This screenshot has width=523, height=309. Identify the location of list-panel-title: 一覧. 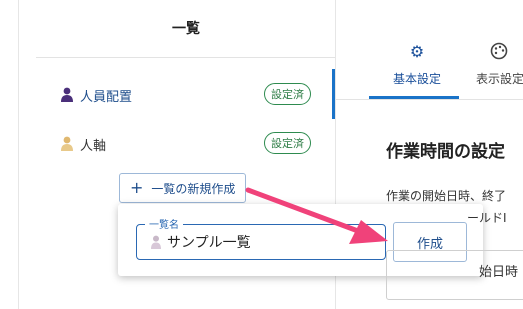
(186, 29).